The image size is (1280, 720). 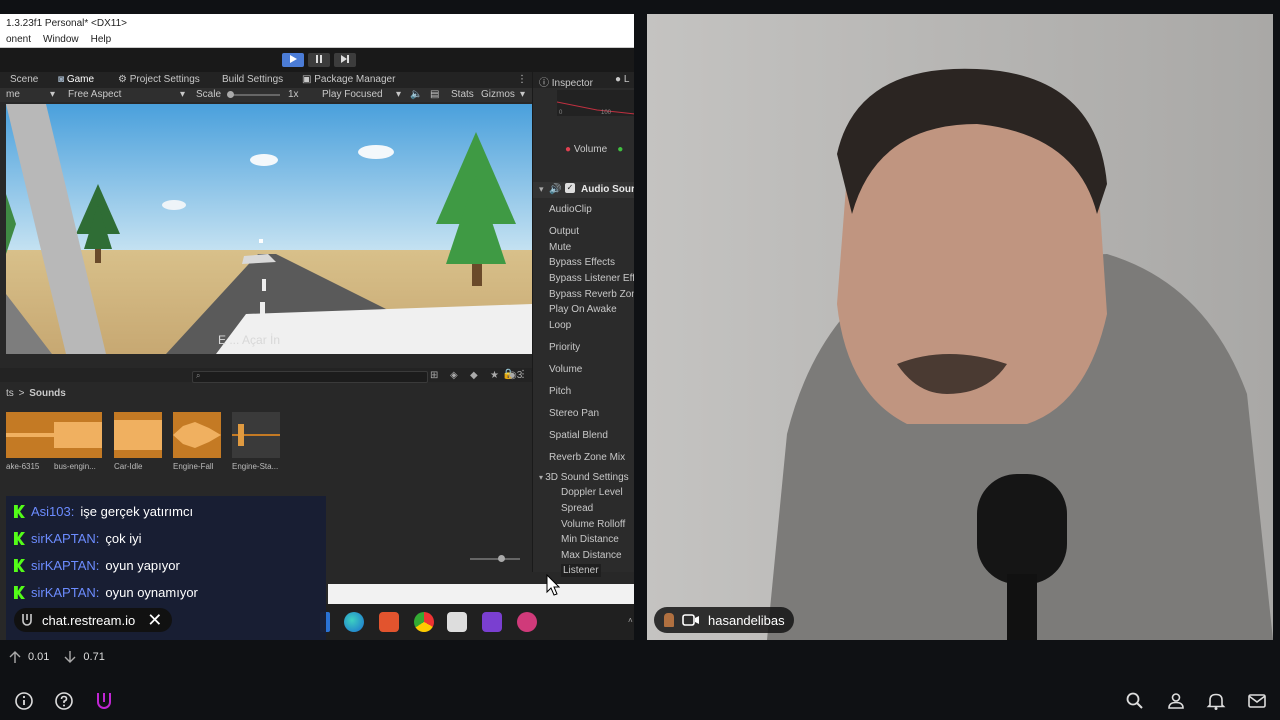 What do you see at coordinates (1257, 701) in the screenshot?
I see `mail-icon` at bounding box center [1257, 701].